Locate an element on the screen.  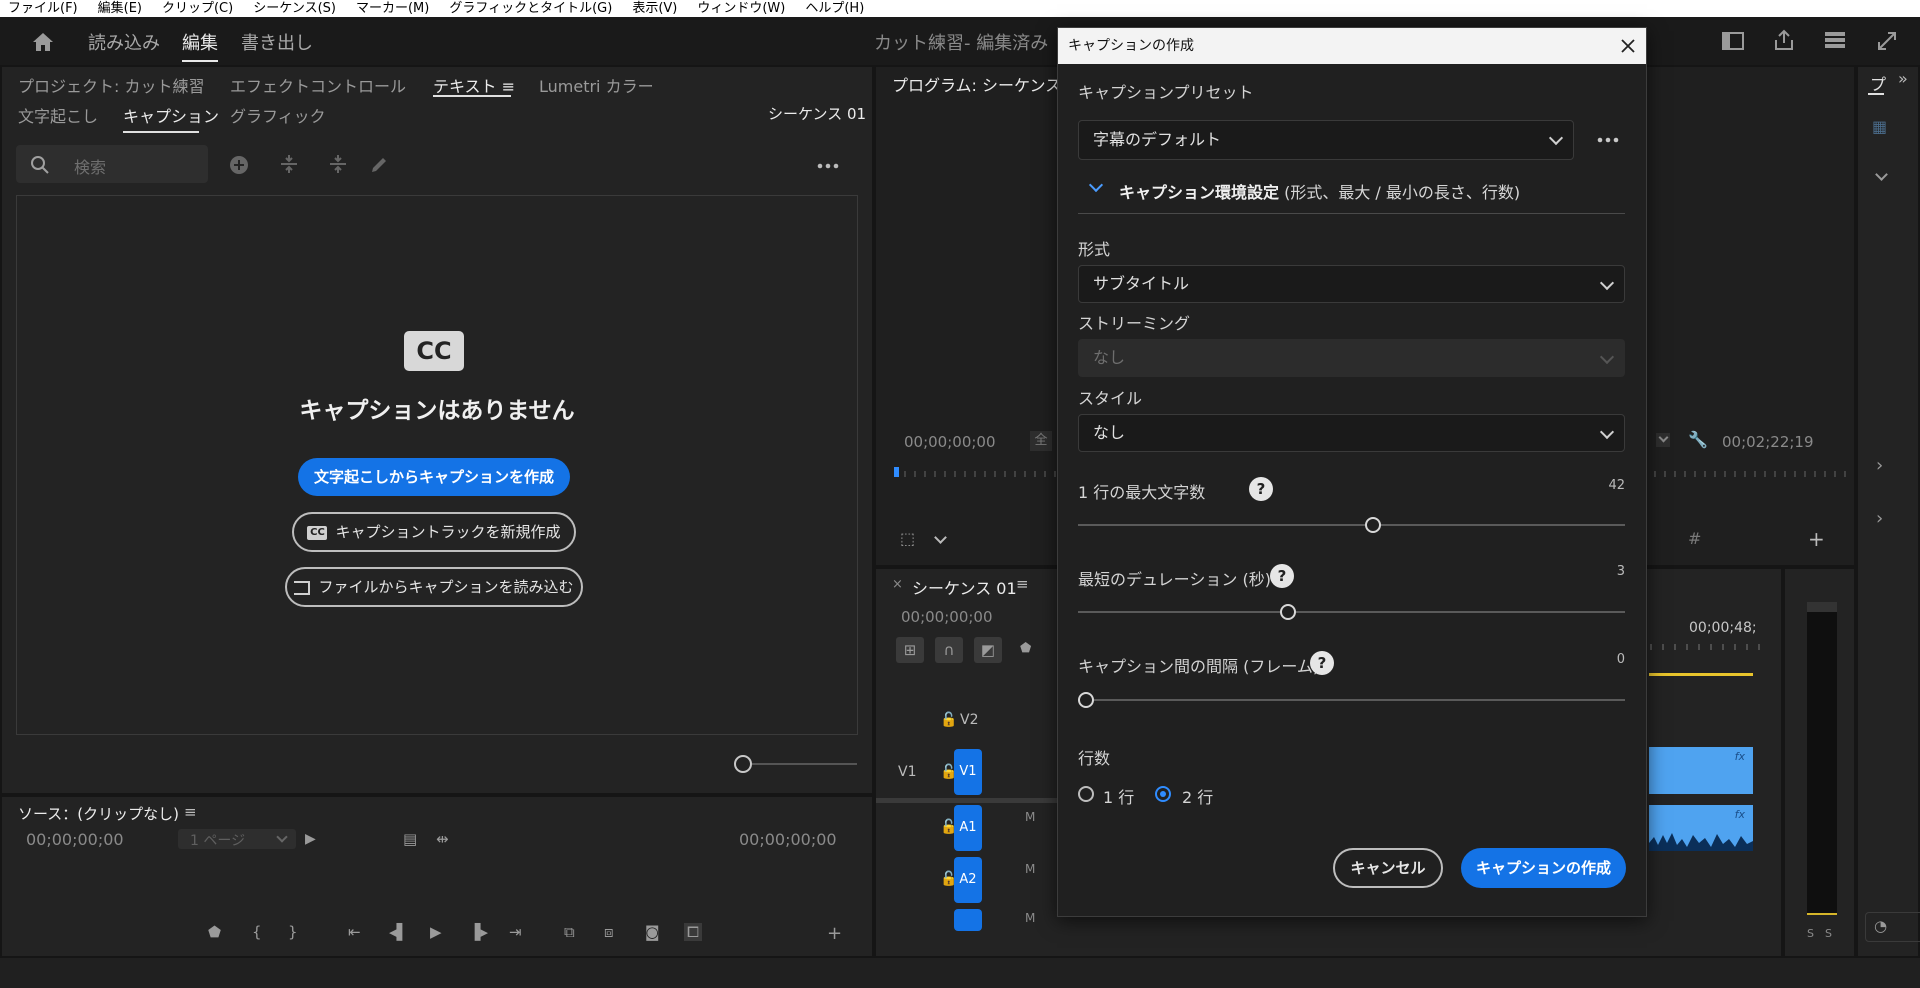
mark-in-icon: { is located at coordinates (257, 932).